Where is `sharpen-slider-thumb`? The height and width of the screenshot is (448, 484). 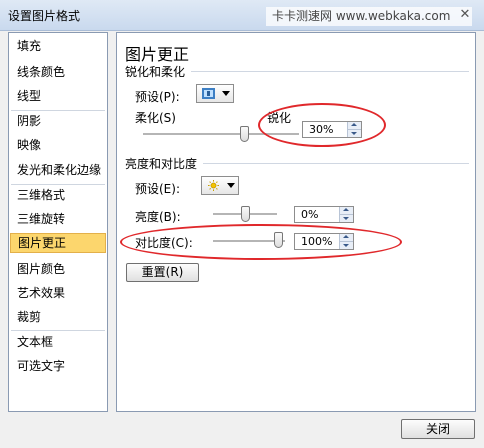 sharpen-slider-thumb is located at coordinates (245, 134).